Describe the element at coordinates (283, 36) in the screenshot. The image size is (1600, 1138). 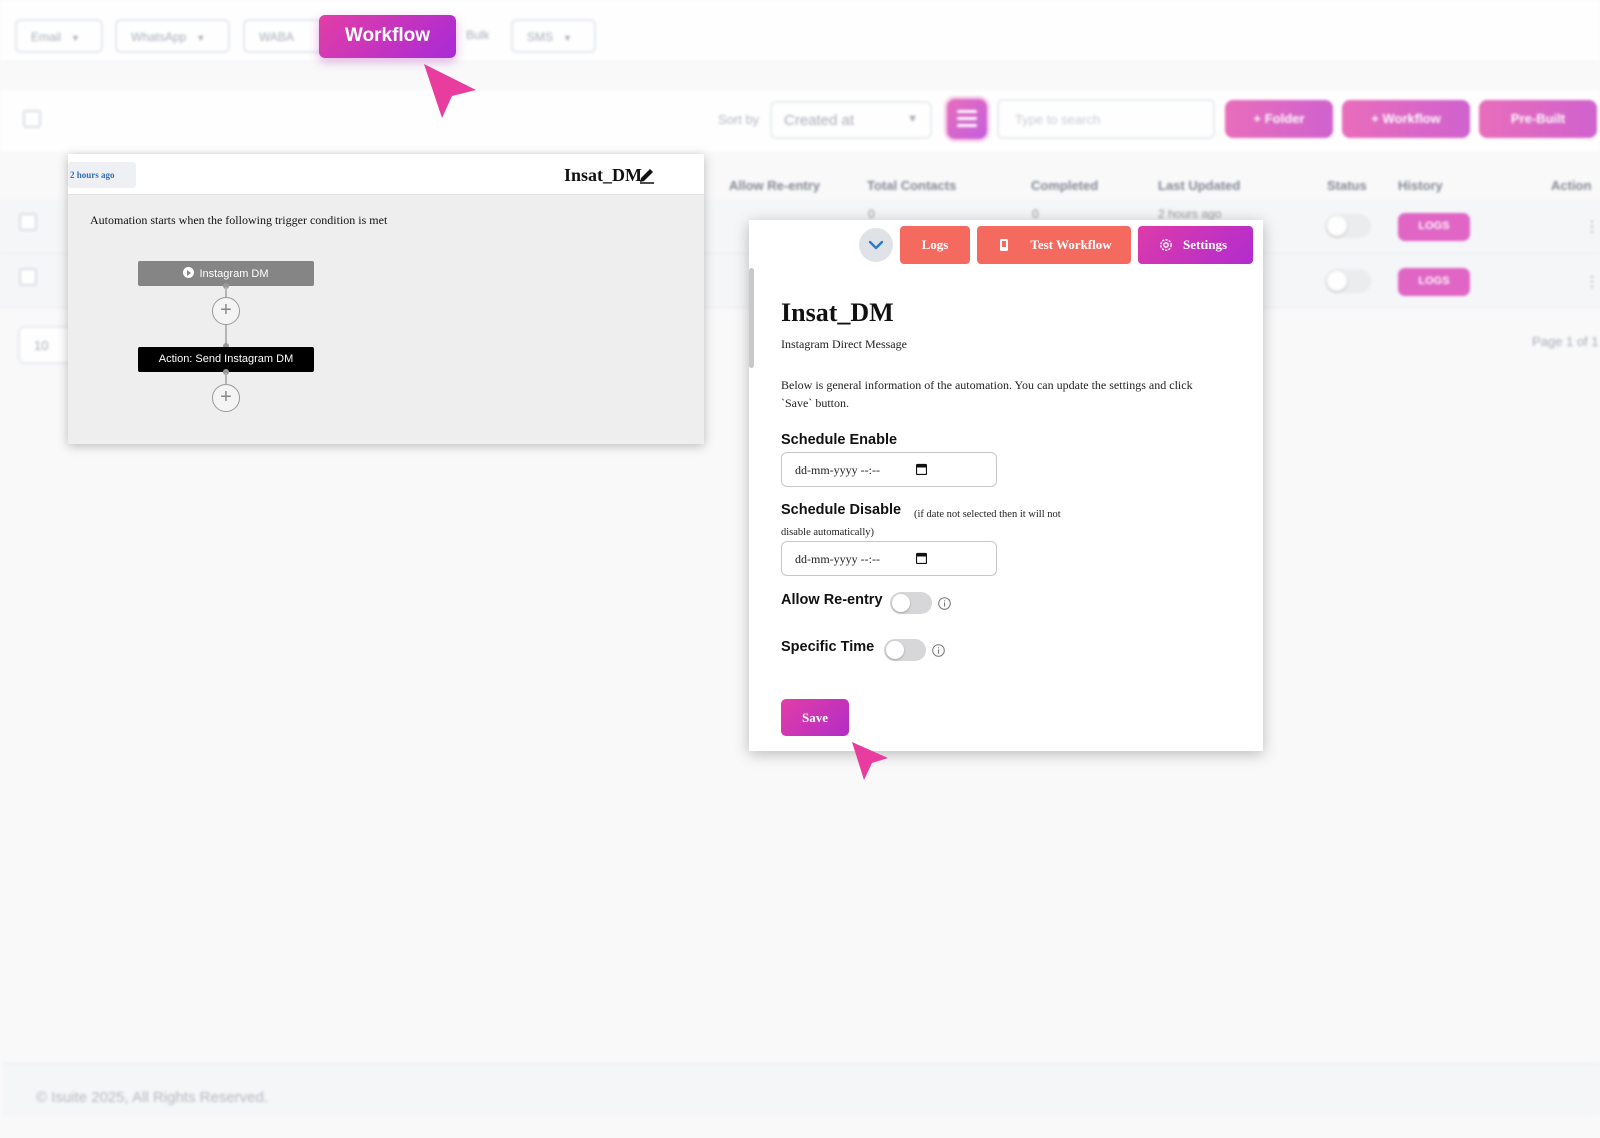
I see `channel-waba: WABA` at that location.